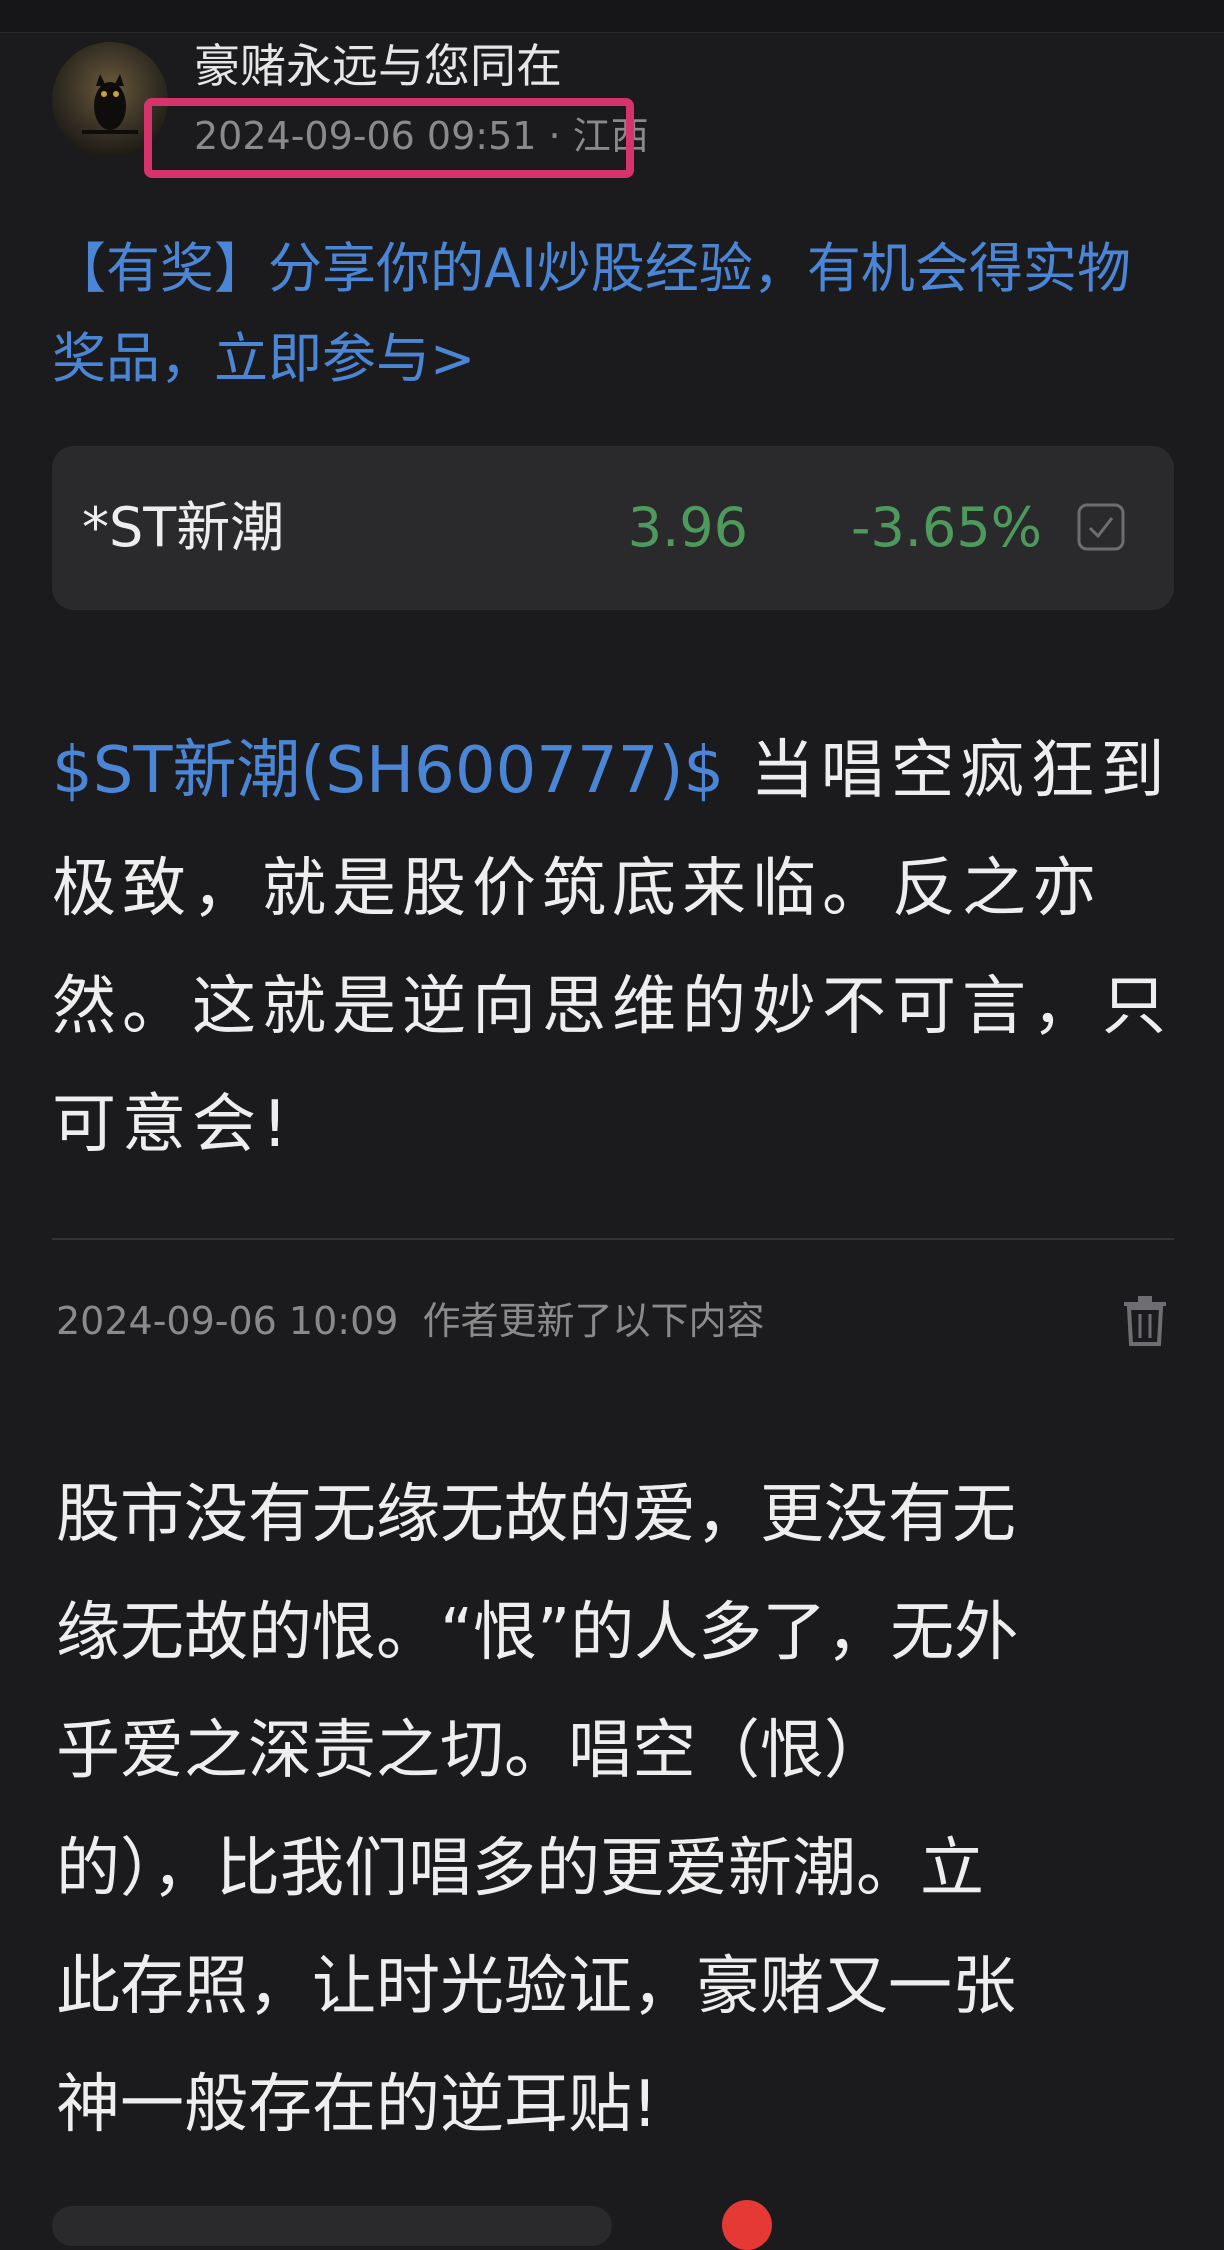 The image size is (1224, 2250). I want to click on update-header: 2024-09-06 10:09 作者更新了以下内容, so click(410, 1321).